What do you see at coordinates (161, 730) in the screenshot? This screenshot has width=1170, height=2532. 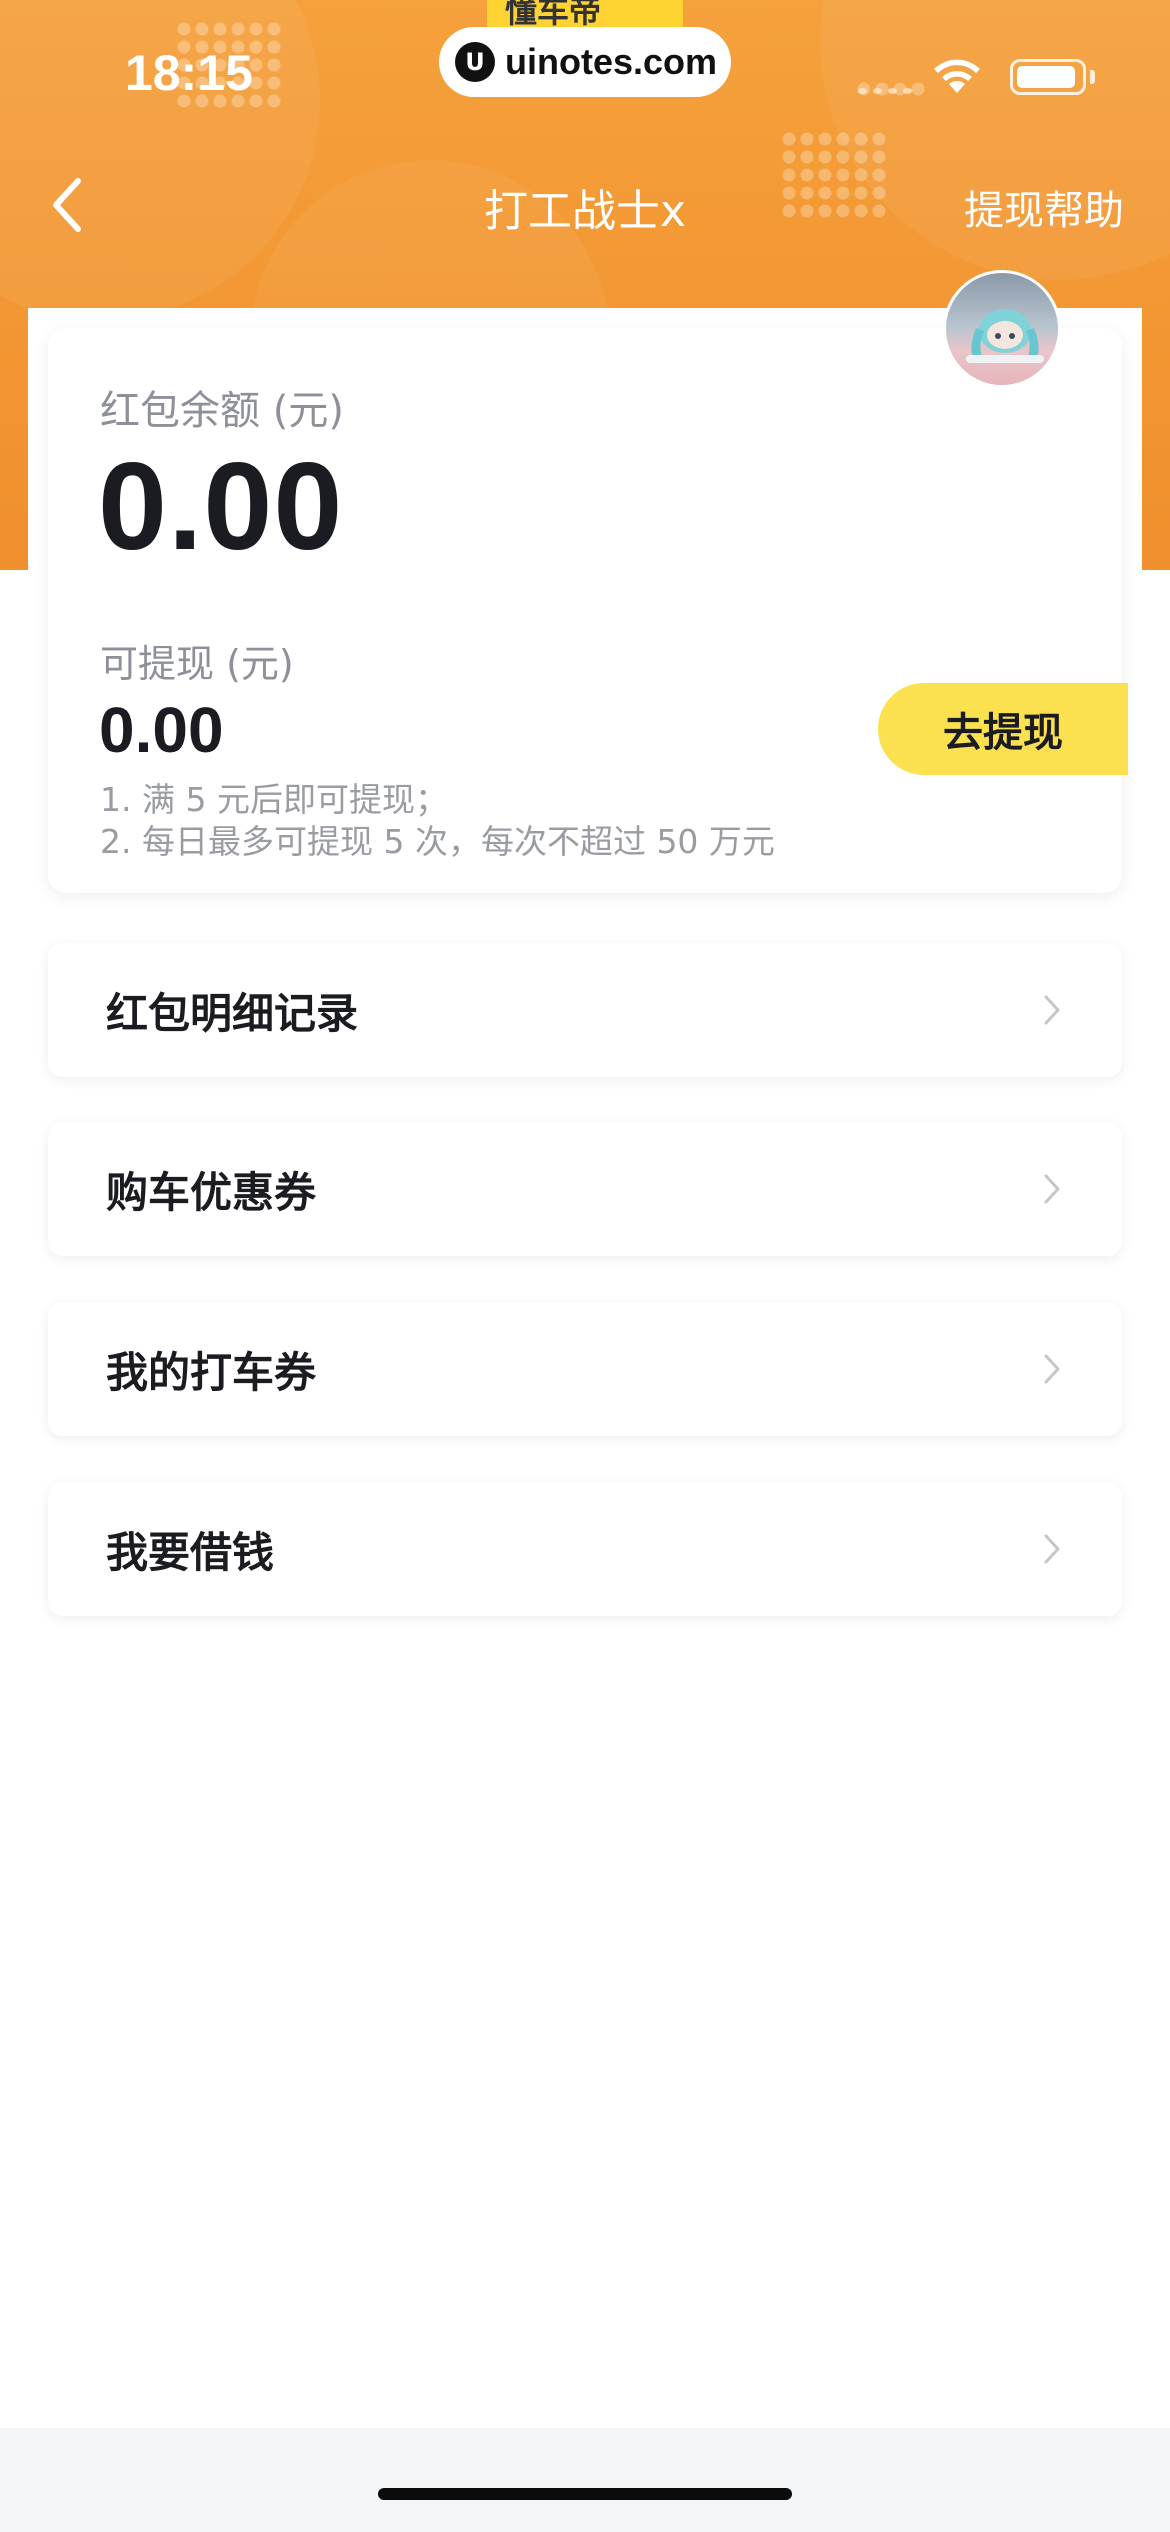 I see `withdrawable-value: 0.00` at bounding box center [161, 730].